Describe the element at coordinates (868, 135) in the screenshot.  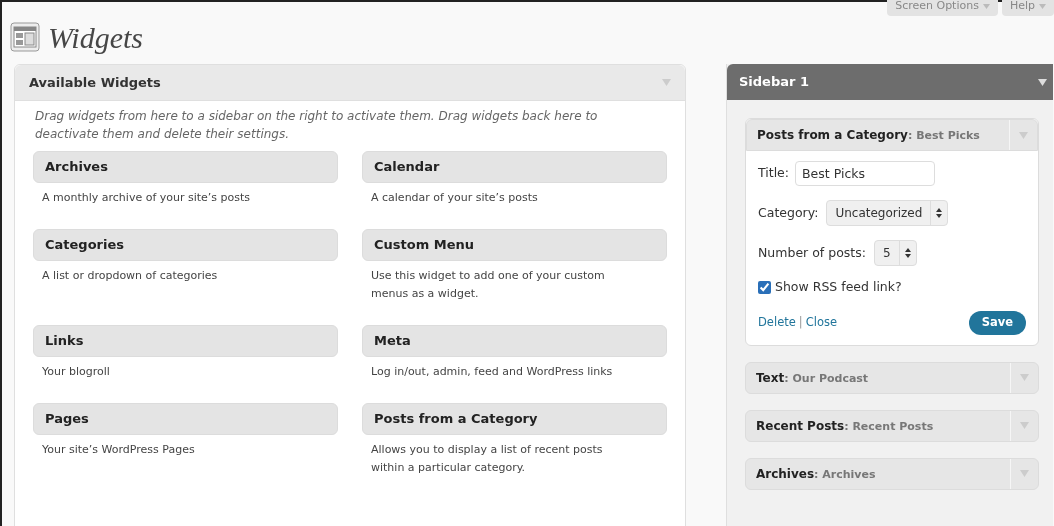
I see `sidebar-widget-title: Posts from a Category: Best Picks` at that location.